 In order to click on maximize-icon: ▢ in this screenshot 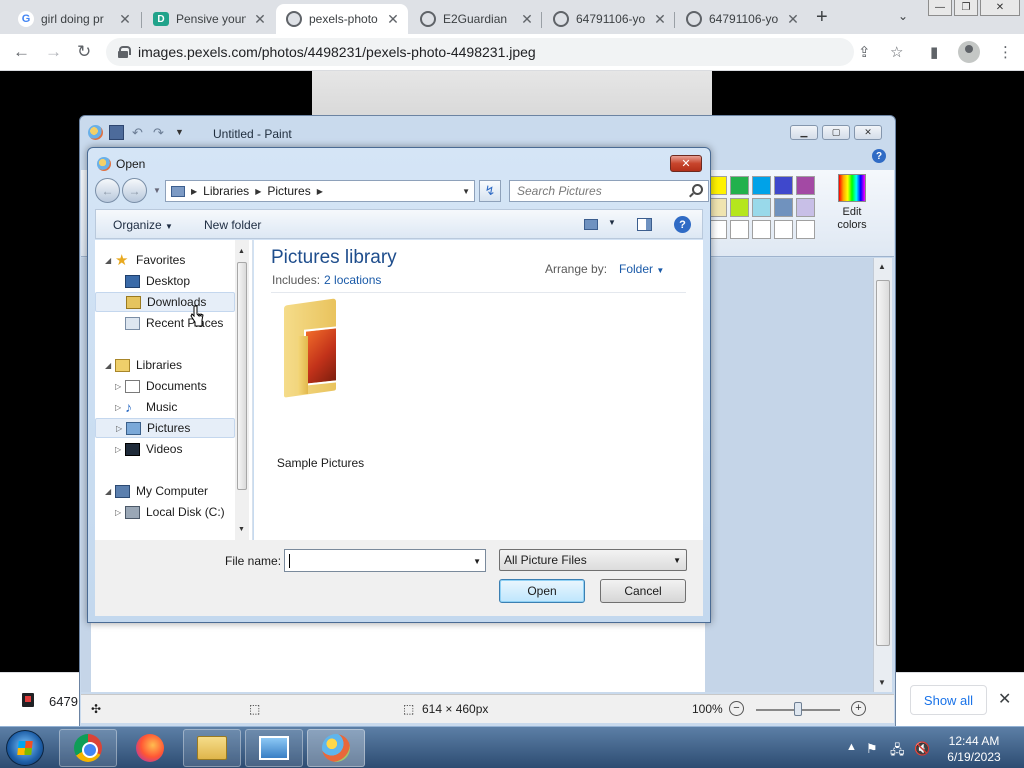, I will do `click(836, 132)`.